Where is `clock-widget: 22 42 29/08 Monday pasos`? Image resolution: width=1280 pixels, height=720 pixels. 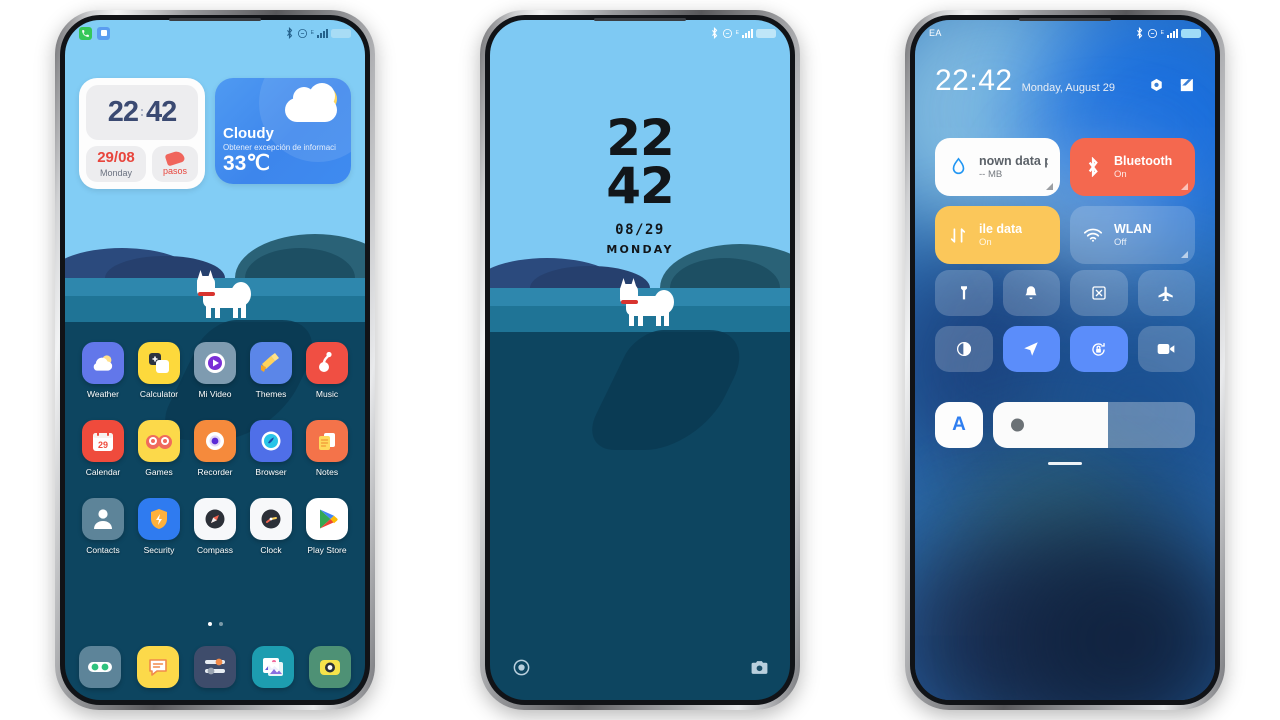 clock-widget: 22 42 29/08 Monday pasos is located at coordinates (142, 133).